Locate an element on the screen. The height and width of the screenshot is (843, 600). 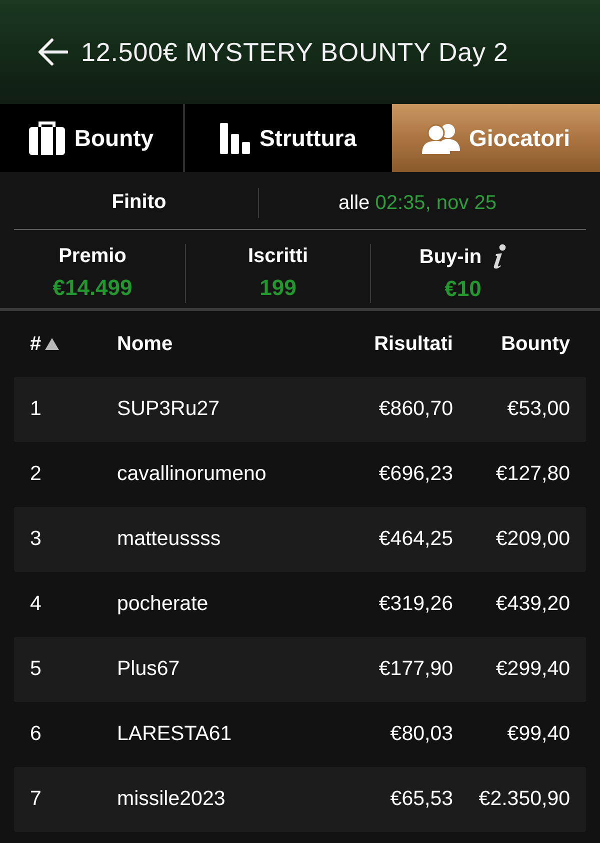
table-cell-text: 6 is located at coordinates (36, 734).